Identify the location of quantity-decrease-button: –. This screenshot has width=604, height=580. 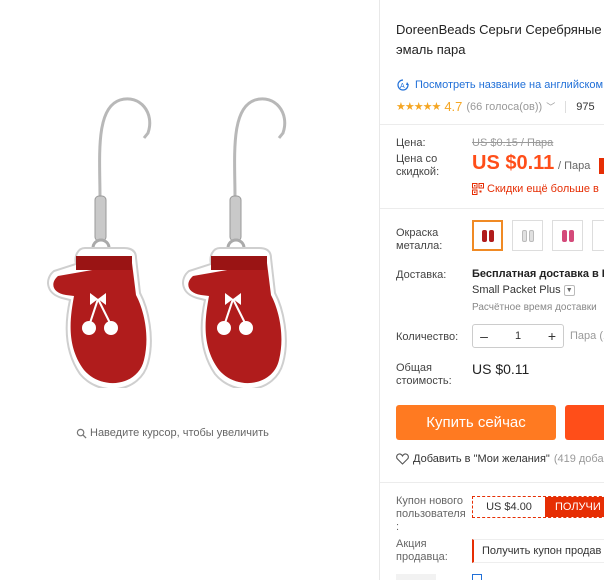
(484, 336).